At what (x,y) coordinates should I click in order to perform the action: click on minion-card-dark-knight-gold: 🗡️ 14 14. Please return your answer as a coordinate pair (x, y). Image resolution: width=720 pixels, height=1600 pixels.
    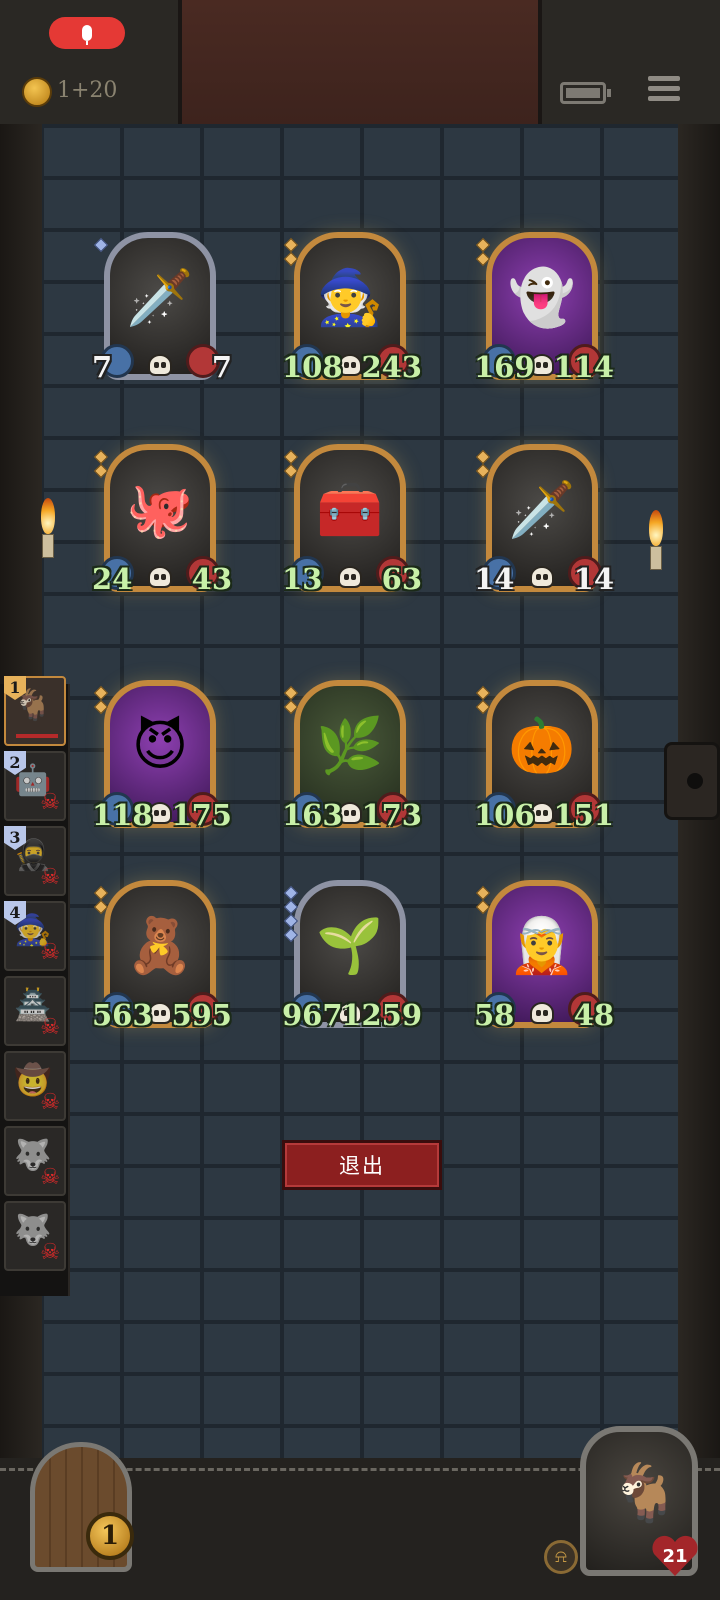
    Looking at the image, I should click on (544, 524).